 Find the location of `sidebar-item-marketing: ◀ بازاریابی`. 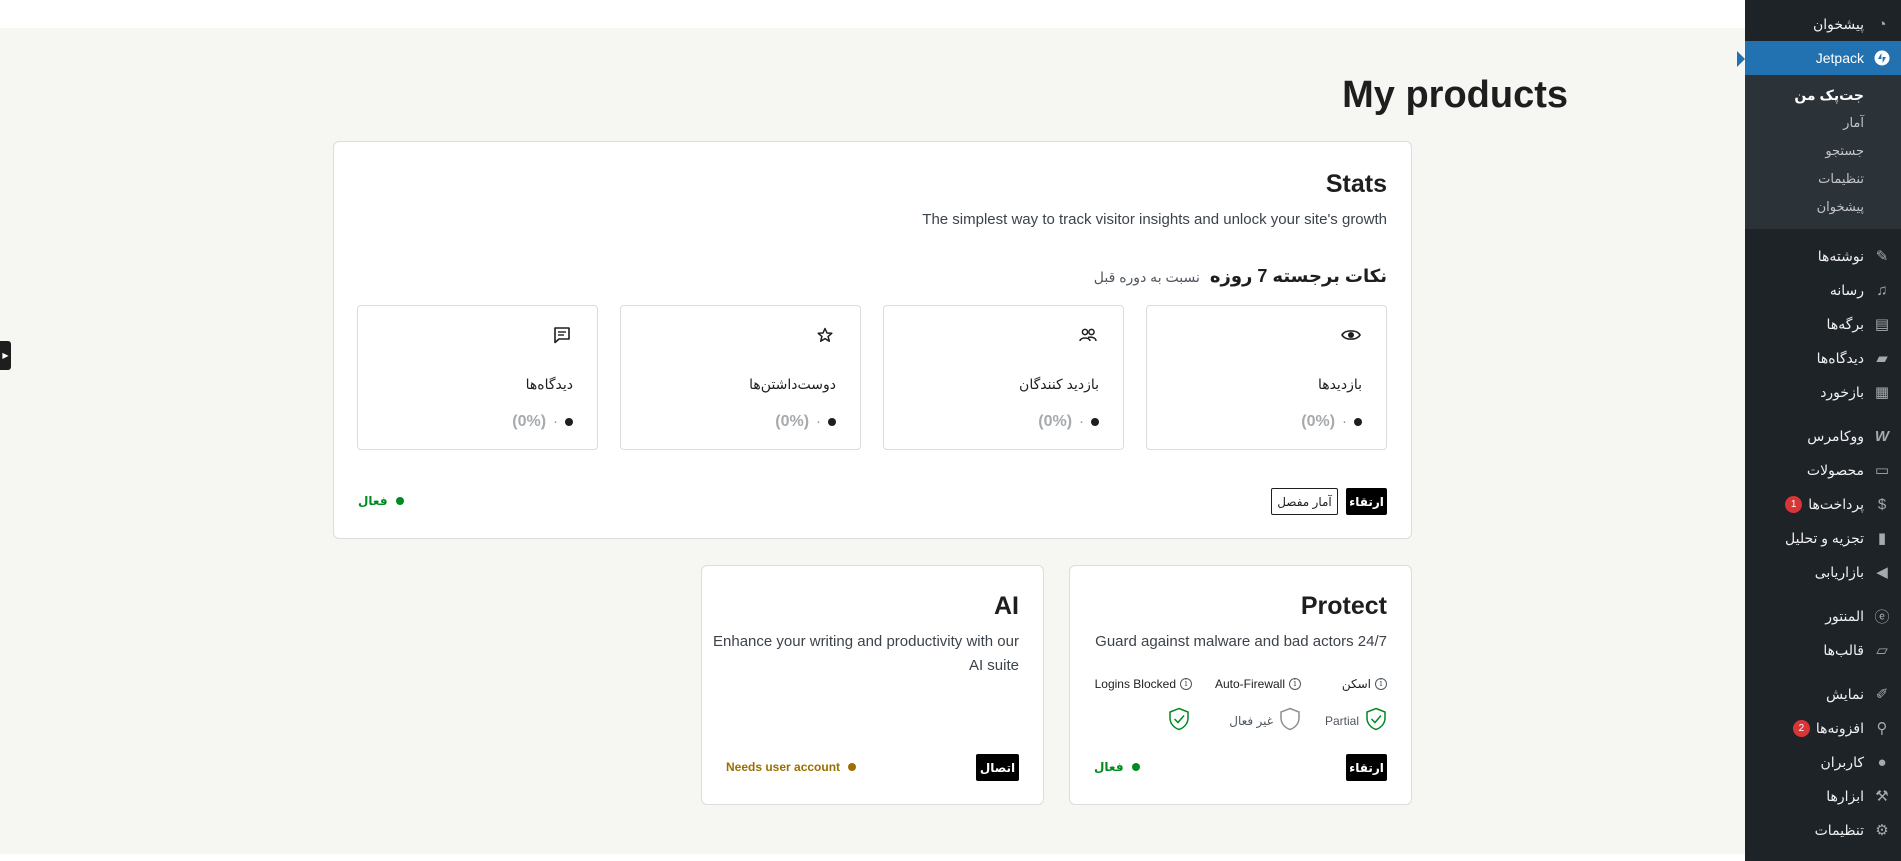

sidebar-item-marketing: ◀ بازاریابی is located at coordinates (1823, 572).